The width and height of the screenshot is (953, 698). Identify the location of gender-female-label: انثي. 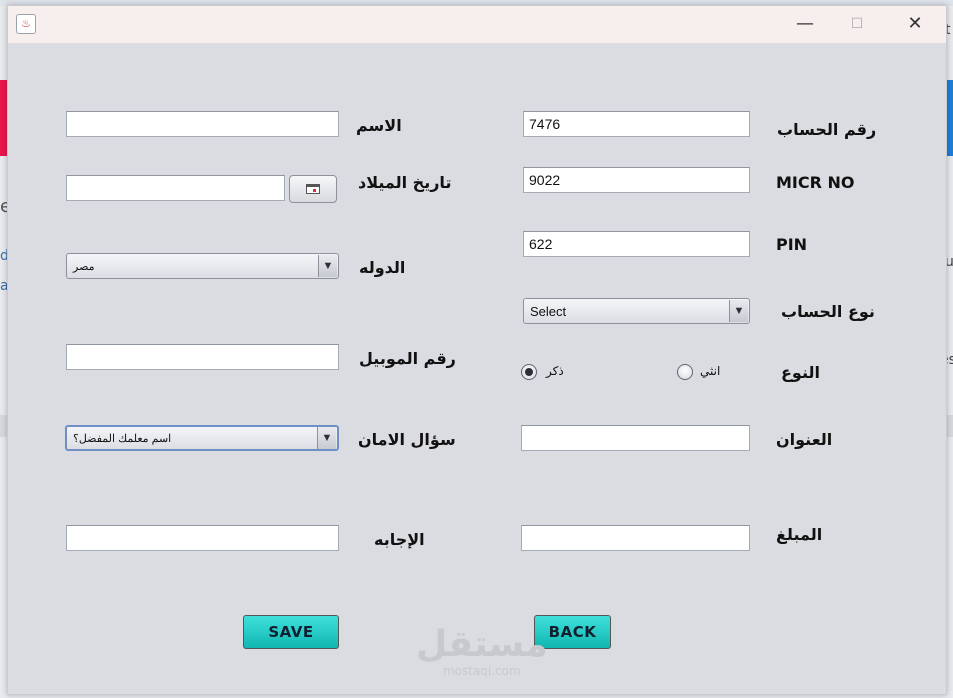
(710, 371).